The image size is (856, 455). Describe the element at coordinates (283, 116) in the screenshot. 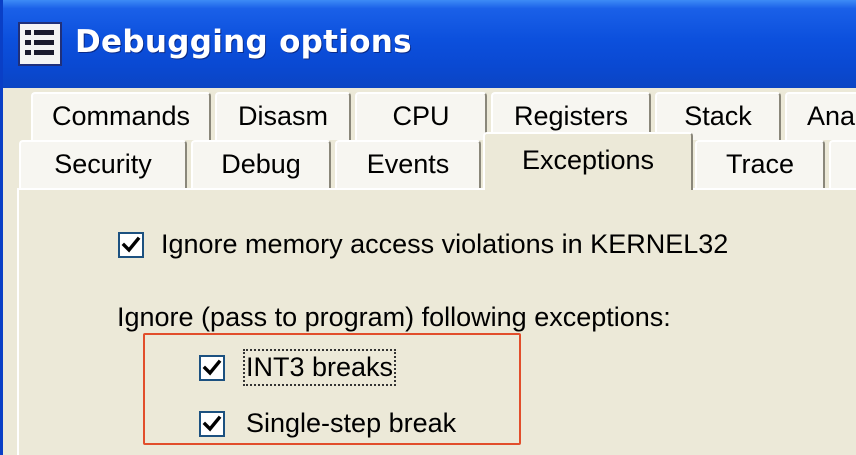

I see `tab-disasm: Disasm` at that location.